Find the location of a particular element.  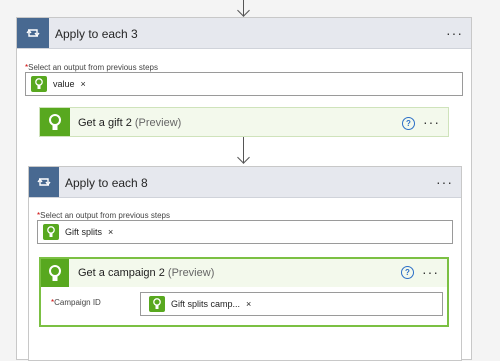

apply-to-each-8-header: Apply to each 8 ··· is located at coordinates (245, 182).